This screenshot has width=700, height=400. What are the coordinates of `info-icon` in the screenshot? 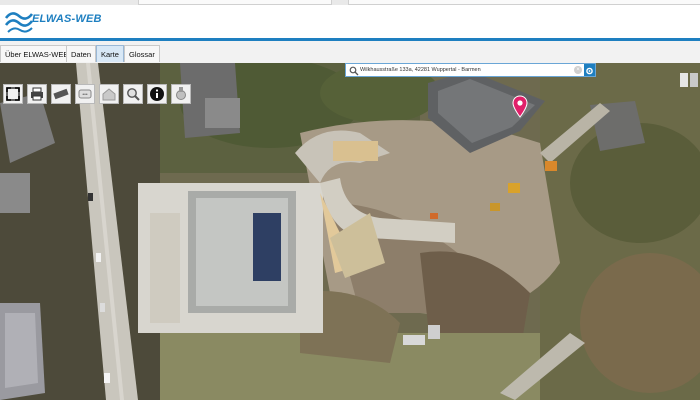 It's located at (157, 94).